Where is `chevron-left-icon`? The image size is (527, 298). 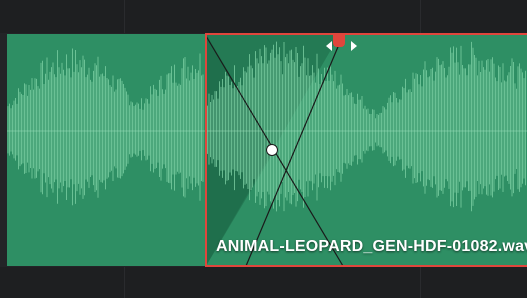 chevron-left-icon is located at coordinates (329, 46).